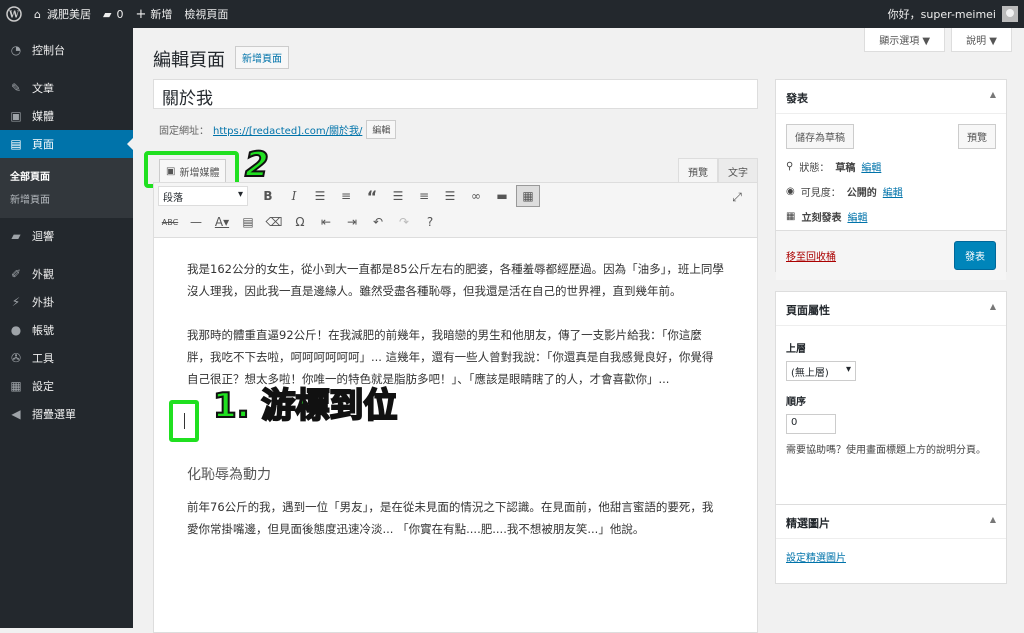 The width and height of the screenshot is (1024, 633). What do you see at coordinates (16, 116) in the screenshot?
I see `media-icon: ▣` at bounding box center [16, 116].